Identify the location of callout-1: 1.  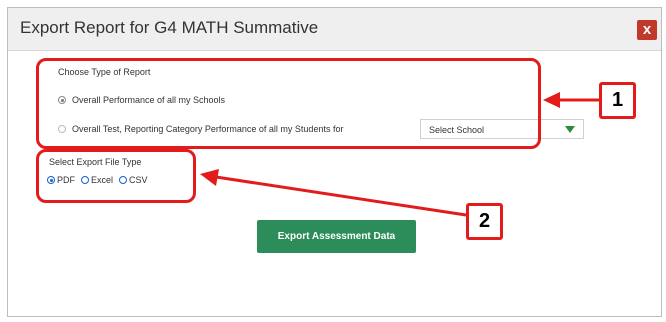
(617, 100).